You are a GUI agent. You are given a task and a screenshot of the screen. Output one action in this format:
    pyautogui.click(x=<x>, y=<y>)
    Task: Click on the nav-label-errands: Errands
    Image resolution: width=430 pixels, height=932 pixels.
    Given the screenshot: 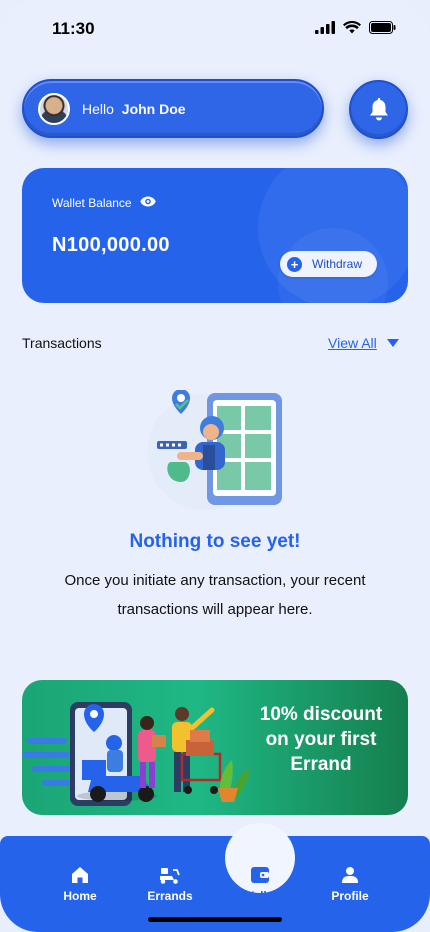 What is the action you would take?
    pyautogui.click(x=170, y=895)
    